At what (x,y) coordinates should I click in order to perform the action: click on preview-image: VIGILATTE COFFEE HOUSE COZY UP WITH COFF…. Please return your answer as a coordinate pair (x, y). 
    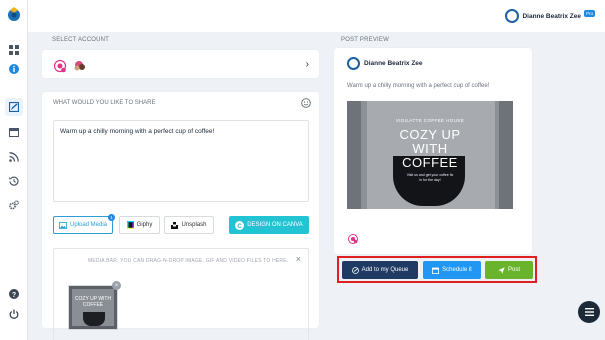
    Looking at the image, I should click on (430, 155).